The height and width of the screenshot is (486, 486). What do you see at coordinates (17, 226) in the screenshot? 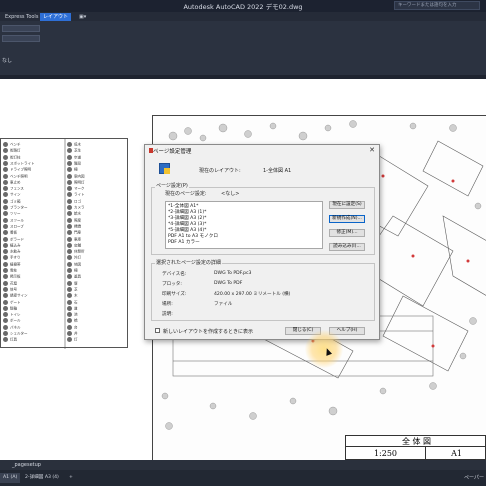
I see `legend-label: スロープ` at bounding box center [17, 226].